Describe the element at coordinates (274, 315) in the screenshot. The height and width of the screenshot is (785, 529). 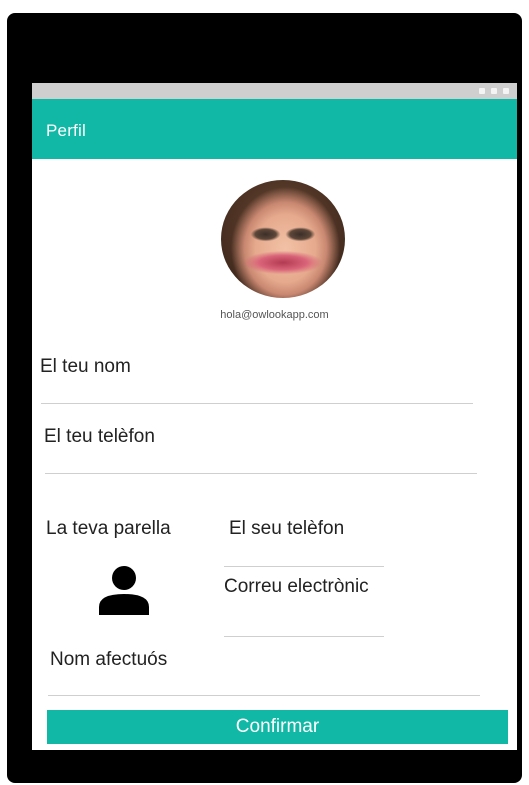
I see `profile-email: hola@owlookapp.com` at that location.